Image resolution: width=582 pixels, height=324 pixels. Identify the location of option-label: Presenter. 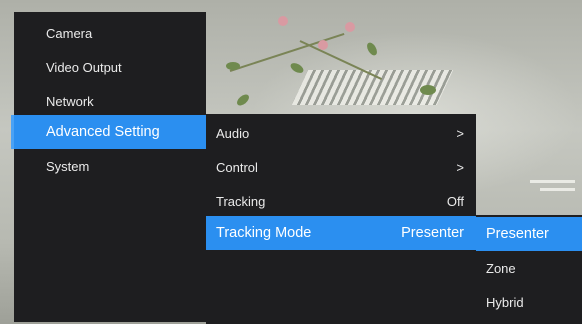
(517, 234).